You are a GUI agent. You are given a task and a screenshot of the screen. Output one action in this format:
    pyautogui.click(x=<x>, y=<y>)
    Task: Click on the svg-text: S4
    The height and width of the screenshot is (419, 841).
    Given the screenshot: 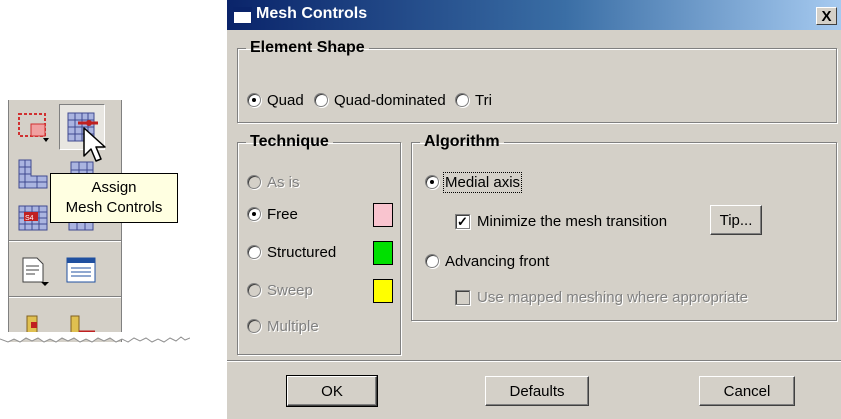 What is the action you would take?
    pyautogui.click(x=29, y=218)
    